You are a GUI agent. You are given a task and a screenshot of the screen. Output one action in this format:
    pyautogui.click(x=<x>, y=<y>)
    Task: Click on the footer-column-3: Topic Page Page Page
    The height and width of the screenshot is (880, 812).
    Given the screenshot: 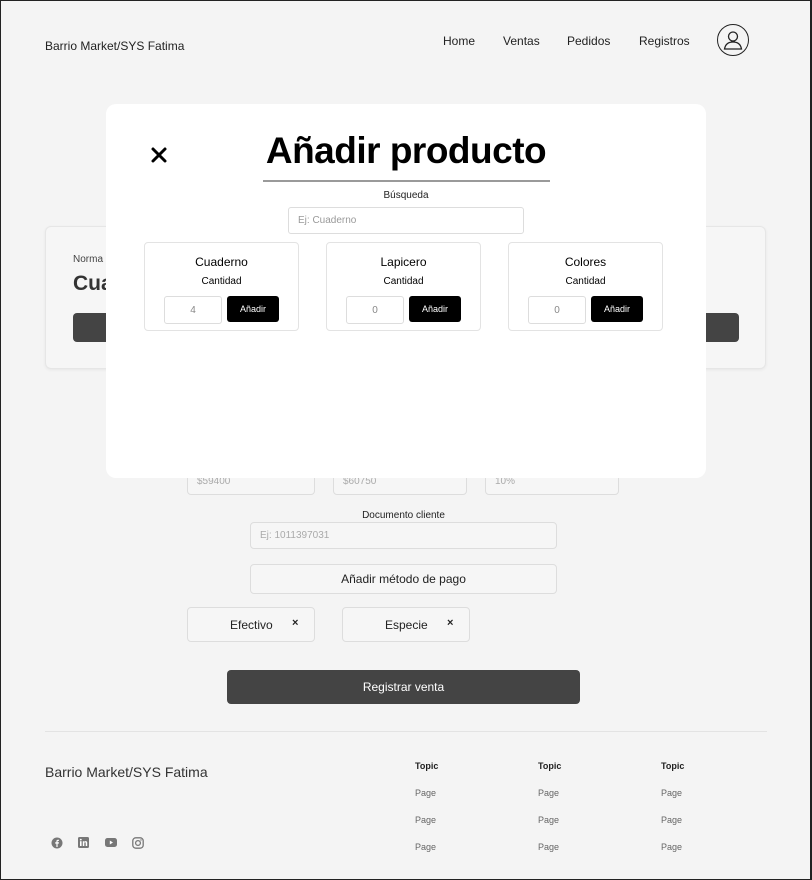 What is the action you would take?
    pyautogui.click(x=672, y=815)
    